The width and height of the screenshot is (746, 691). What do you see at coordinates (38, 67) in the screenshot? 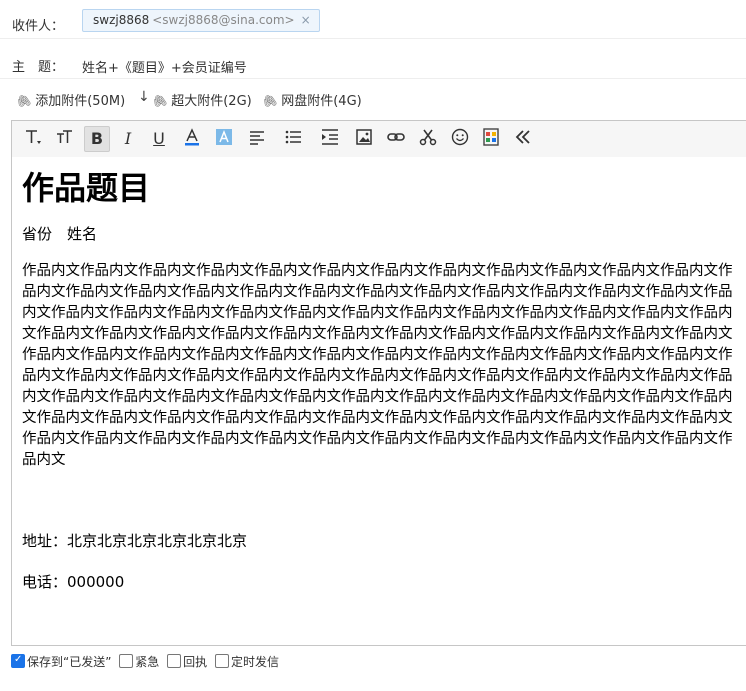
I see `subject-label: 主 题：` at bounding box center [38, 67].